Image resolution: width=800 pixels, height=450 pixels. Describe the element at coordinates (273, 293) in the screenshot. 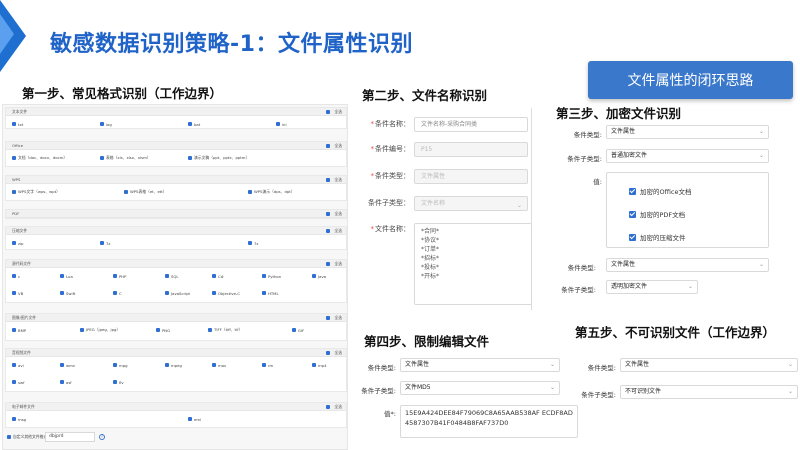

I see `format-checkbox-label: HTML` at that location.